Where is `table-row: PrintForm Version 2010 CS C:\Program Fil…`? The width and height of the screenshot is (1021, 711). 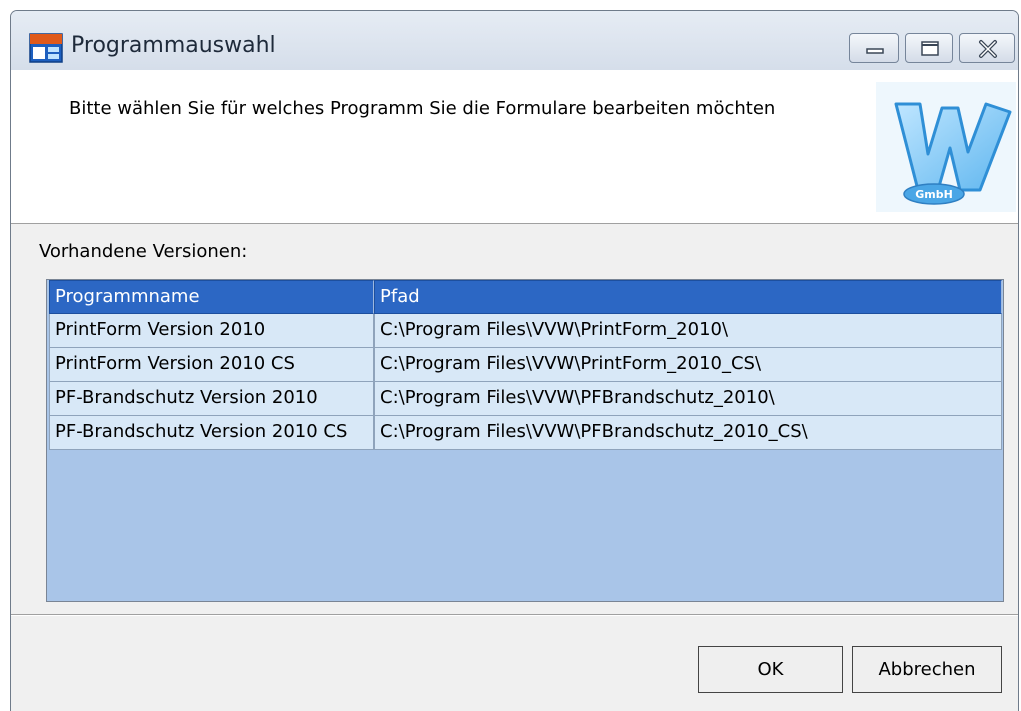
table-row: PrintForm Version 2010 CS C:\Program Fil… is located at coordinates (525, 365).